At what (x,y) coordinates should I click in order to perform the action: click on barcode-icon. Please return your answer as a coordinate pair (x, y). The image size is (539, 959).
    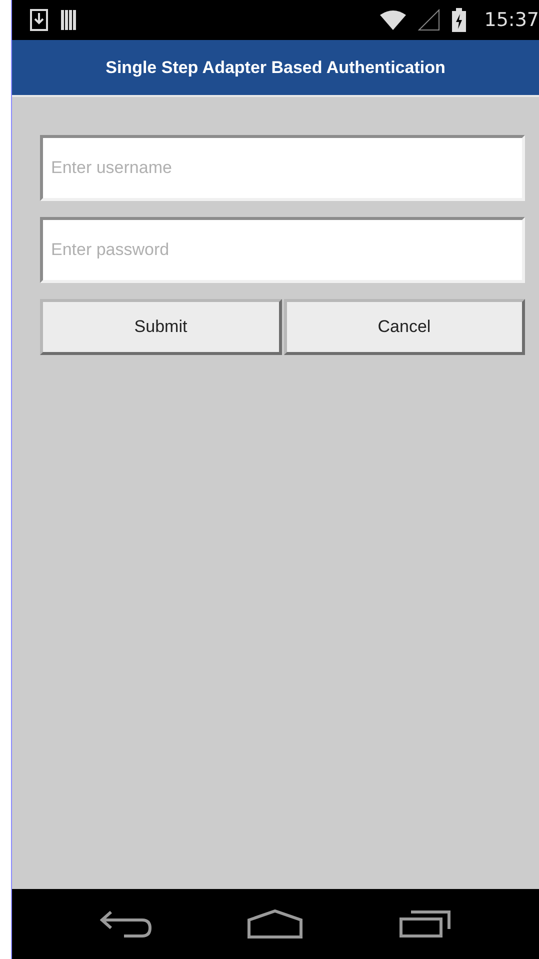
    Looking at the image, I should click on (69, 20).